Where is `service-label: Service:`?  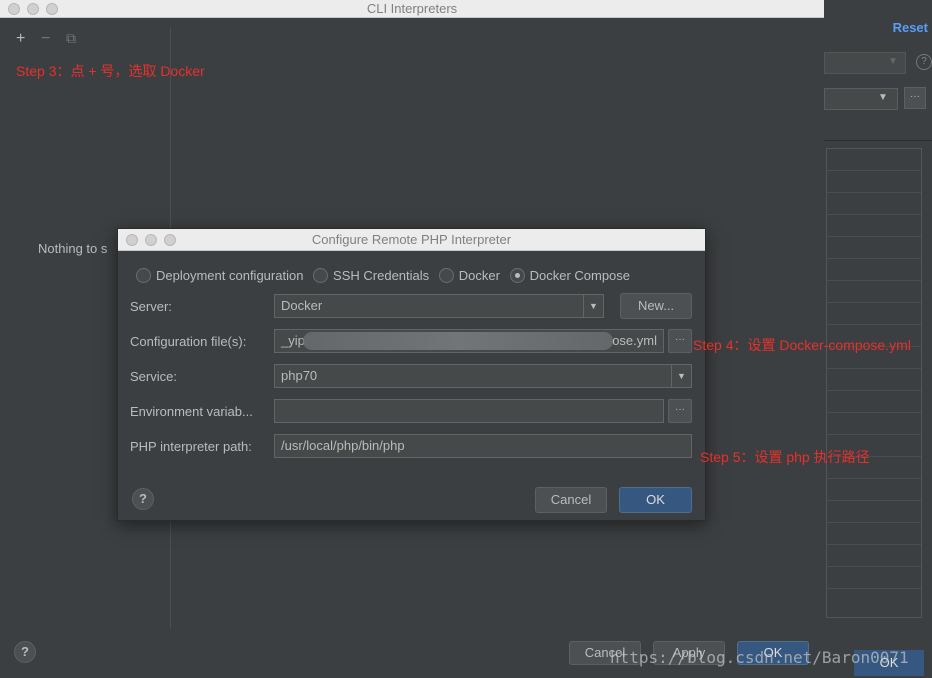 service-label: Service: is located at coordinates (153, 376).